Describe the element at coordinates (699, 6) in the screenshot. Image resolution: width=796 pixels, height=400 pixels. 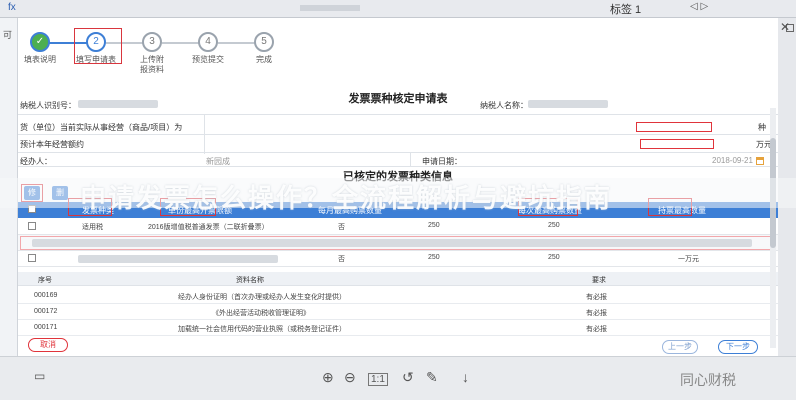
I see `tab-arrows: ◁ ▷` at that location.